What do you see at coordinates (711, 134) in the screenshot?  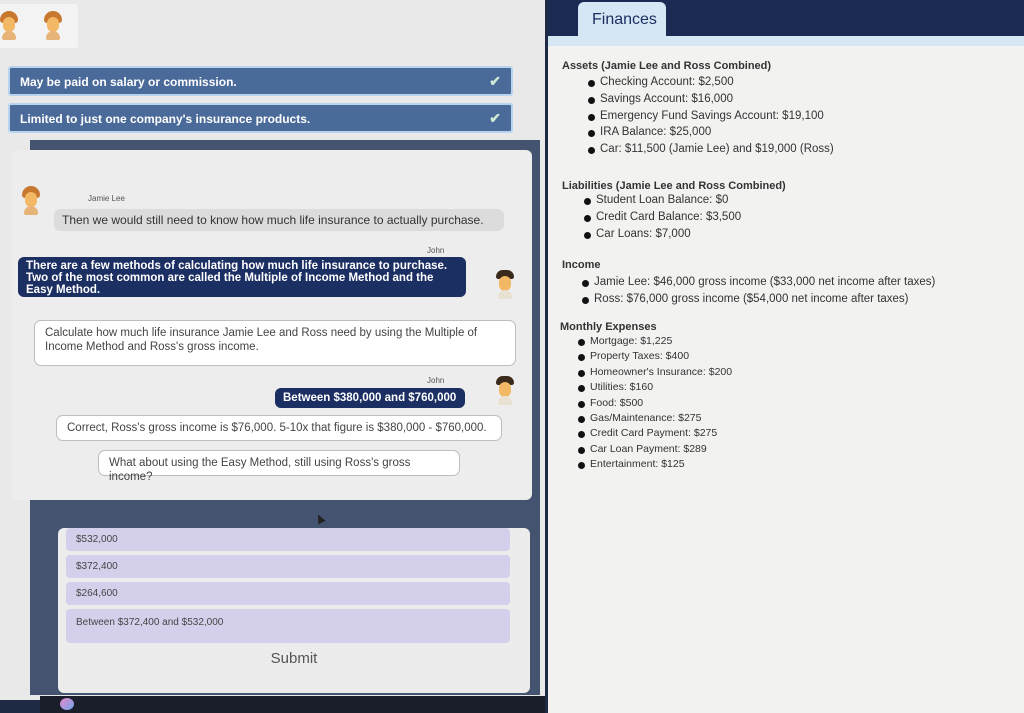 I see `list-item: IRA Balance: $25,000` at bounding box center [711, 134].